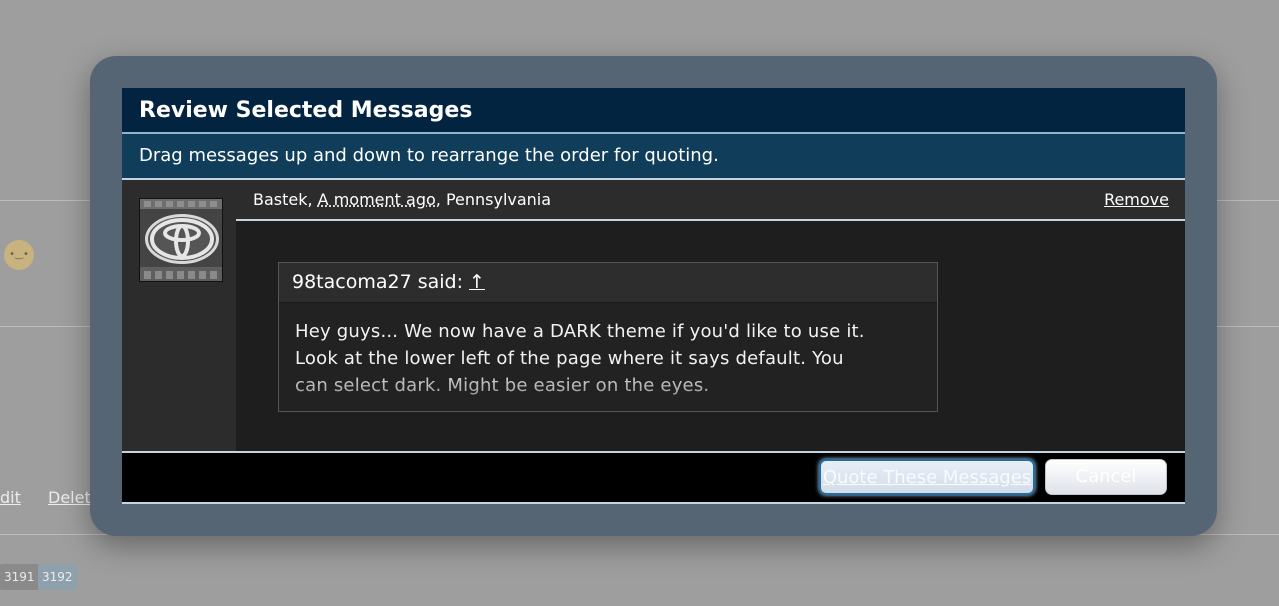 Image resolution: width=1279 pixels, height=606 pixels. Describe the element at coordinates (280, 199) in the screenshot. I see `author-name: Bastek` at that location.